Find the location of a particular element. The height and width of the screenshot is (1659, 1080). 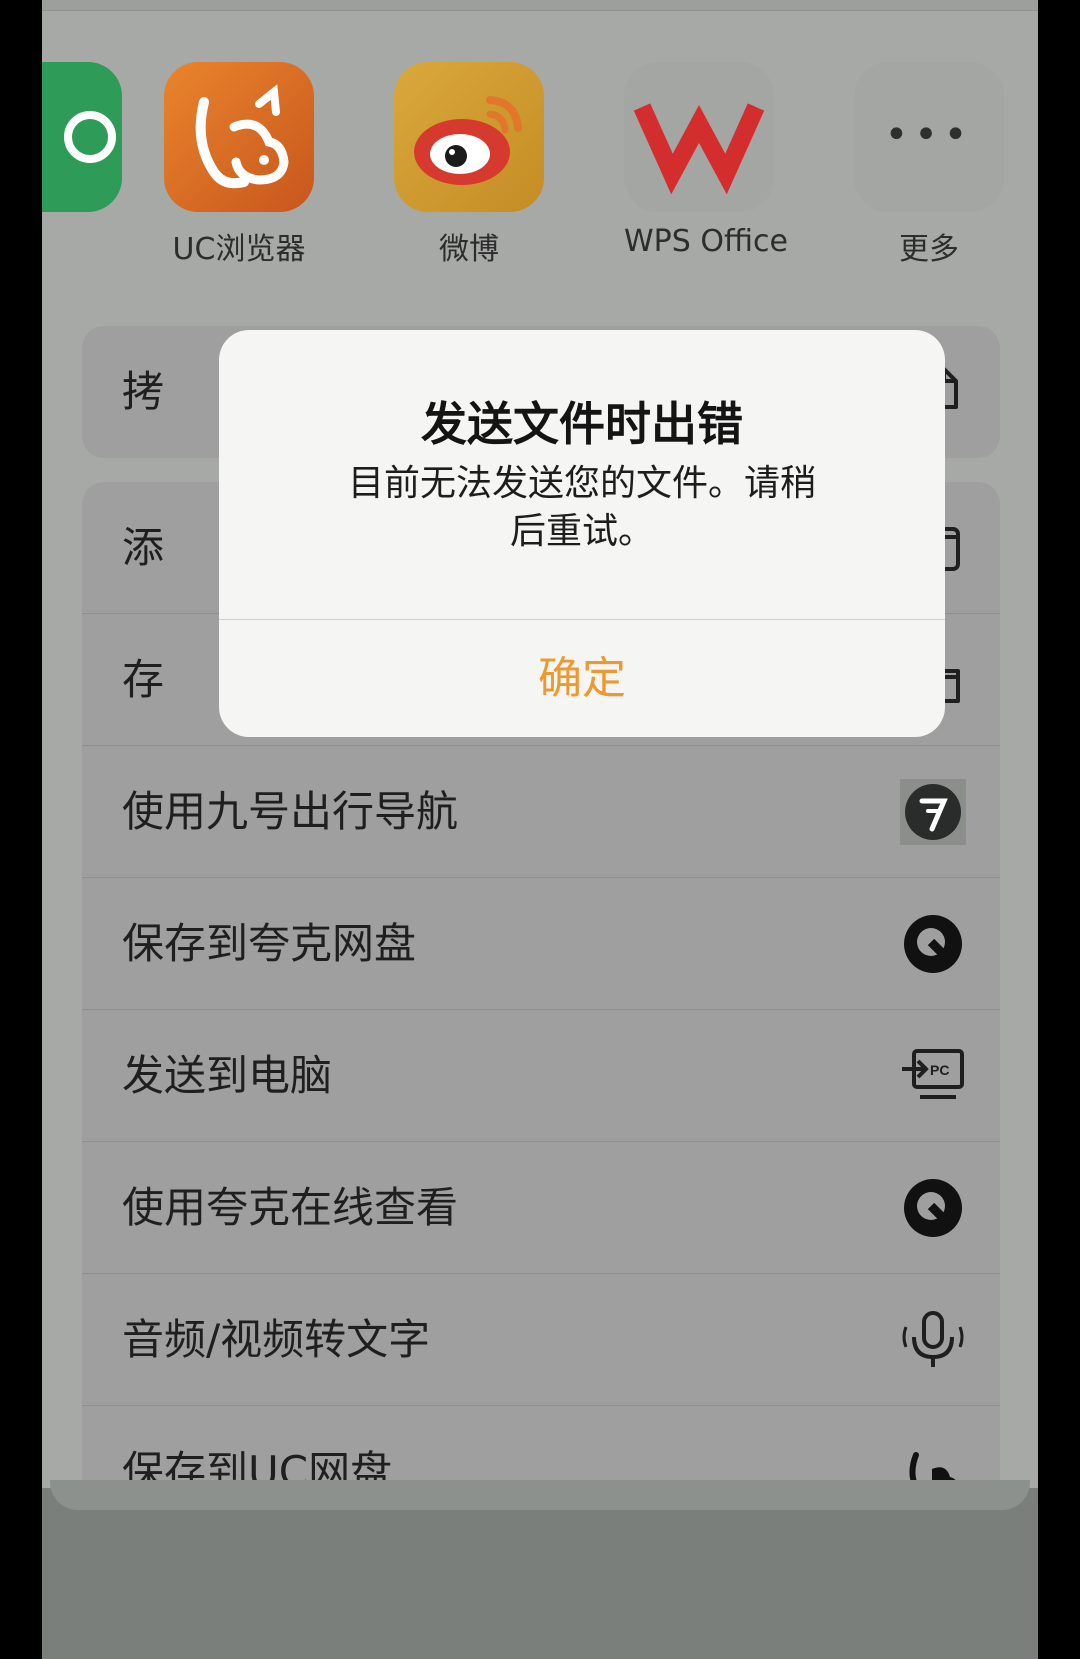

dimmed-background is located at coordinates (540, 1569).